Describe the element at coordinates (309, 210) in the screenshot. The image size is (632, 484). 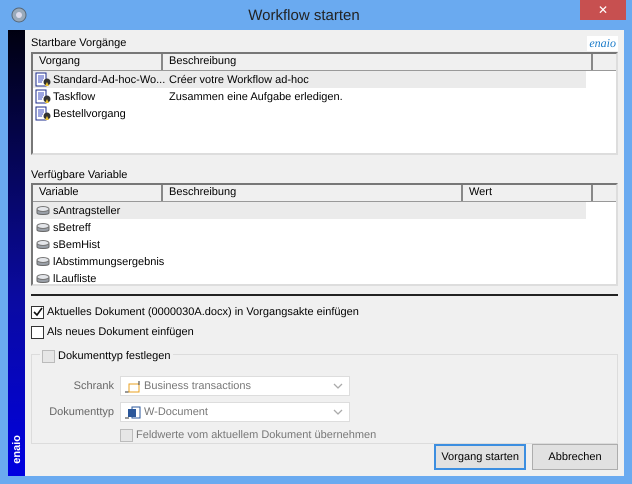
I see `variable-row: sAntragsteller` at that location.